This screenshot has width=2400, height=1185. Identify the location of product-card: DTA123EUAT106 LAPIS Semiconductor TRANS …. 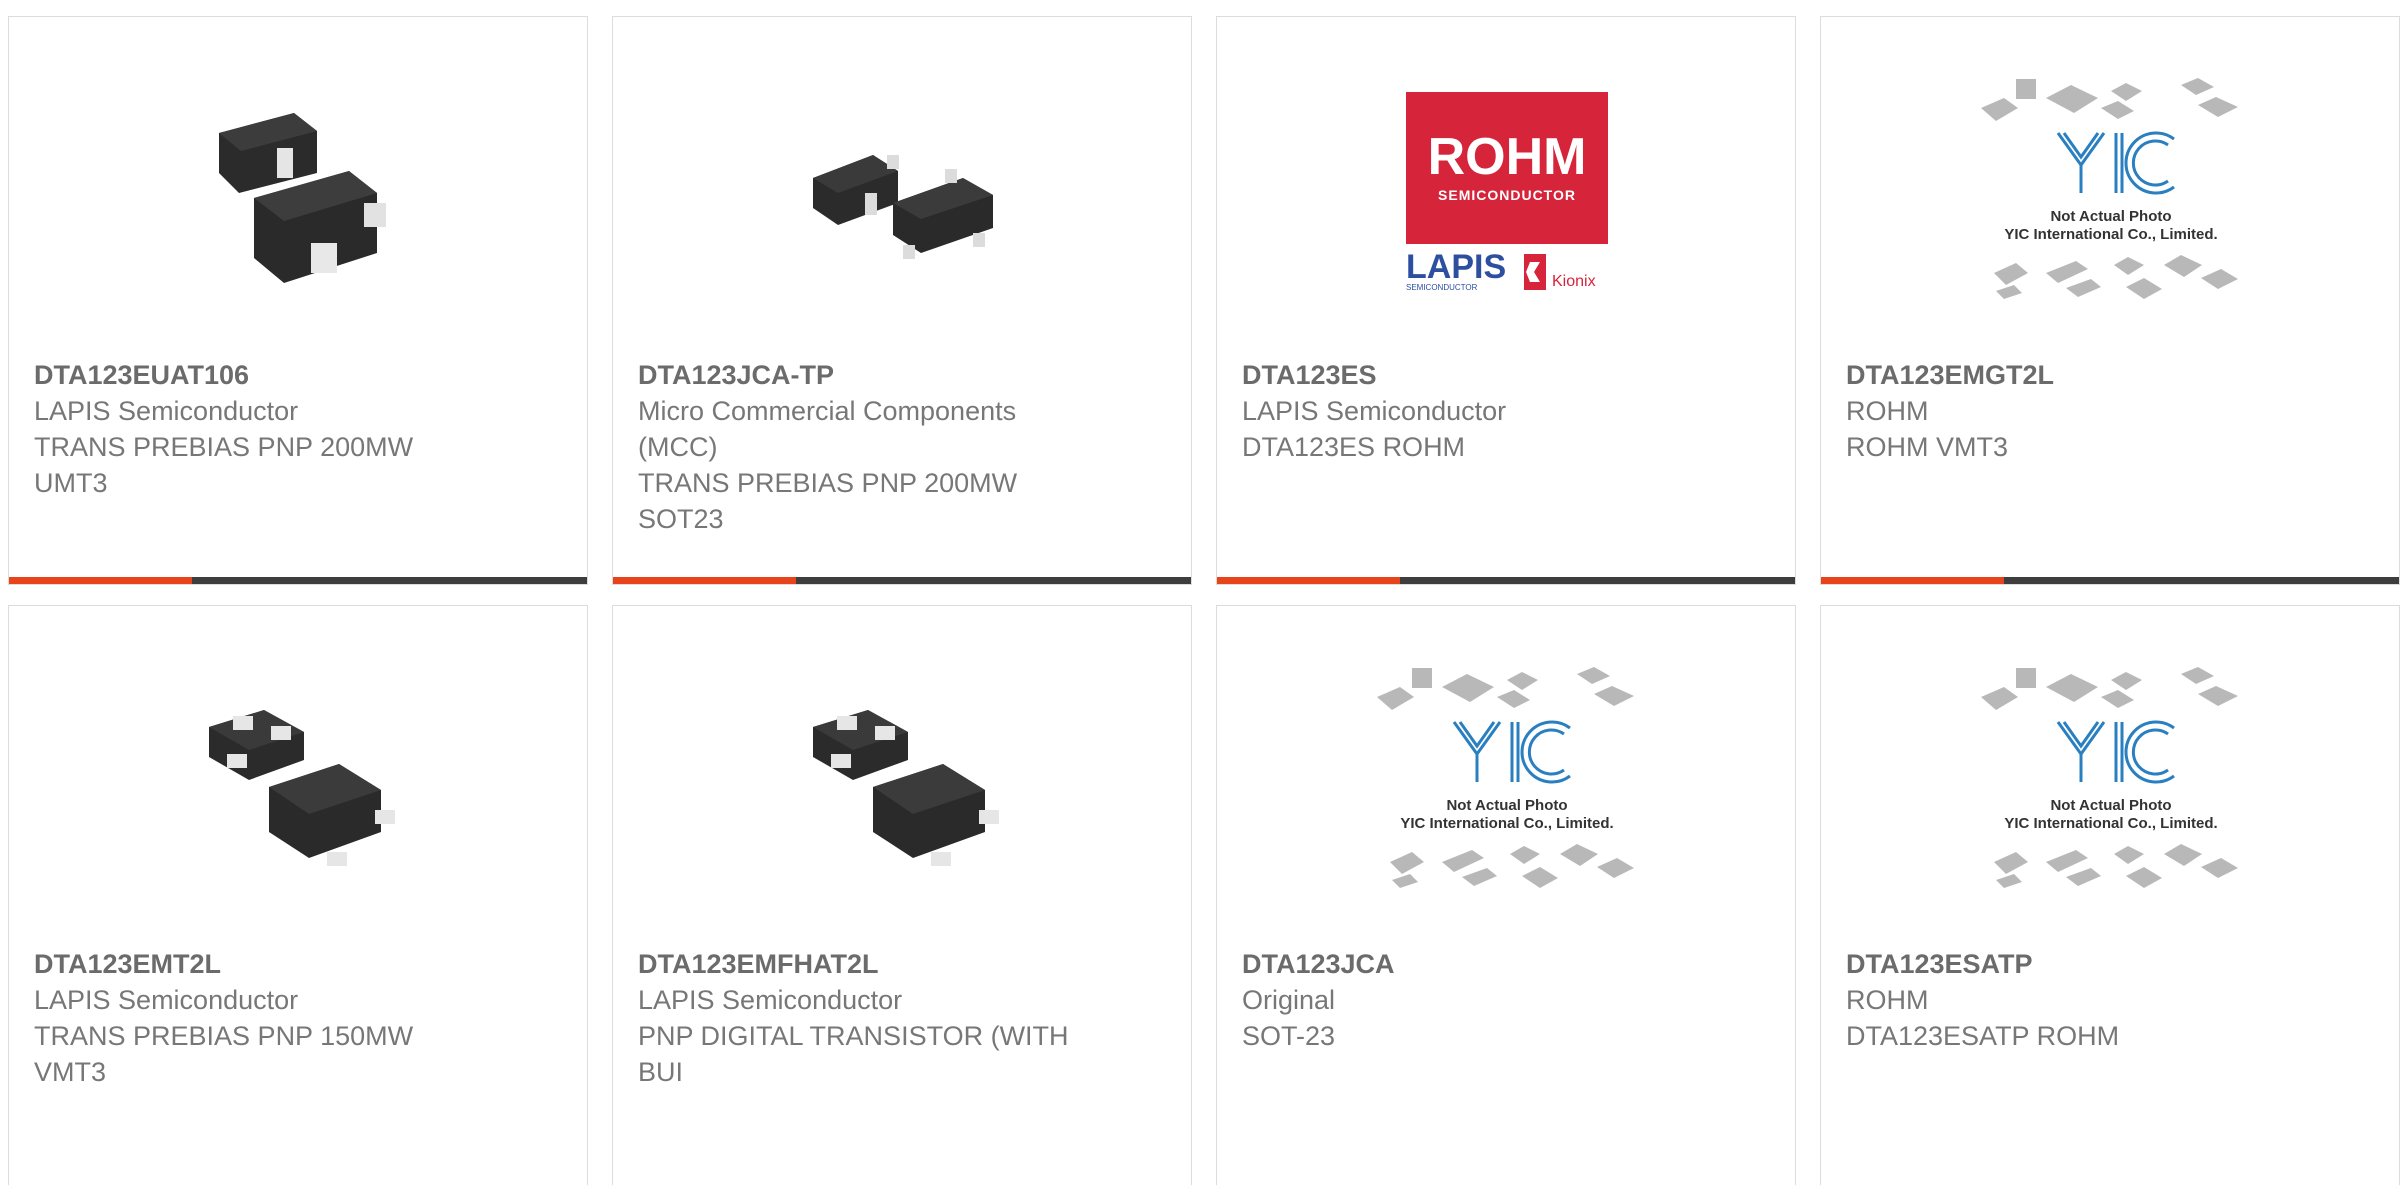
(298, 300).